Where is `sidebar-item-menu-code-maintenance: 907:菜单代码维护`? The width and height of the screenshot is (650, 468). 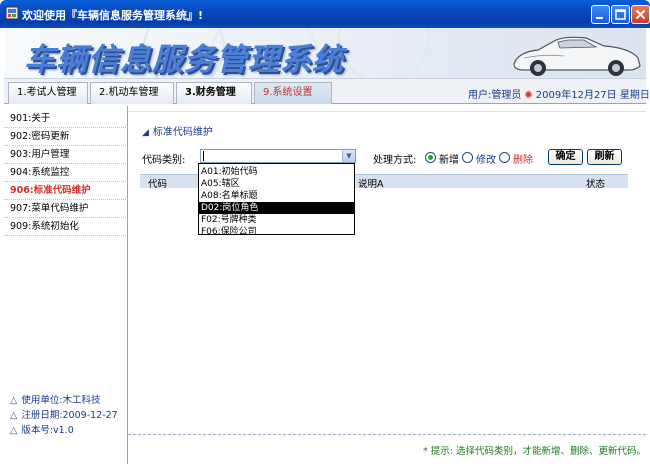
sidebar-item-menu-code-maintenance: 907:菜单代码维护 is located at coordinates (66, 209).